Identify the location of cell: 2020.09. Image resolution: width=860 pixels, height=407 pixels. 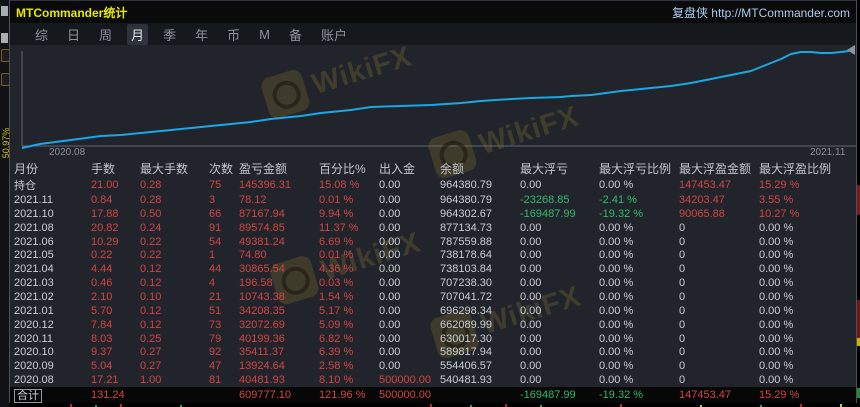
(50, 366).